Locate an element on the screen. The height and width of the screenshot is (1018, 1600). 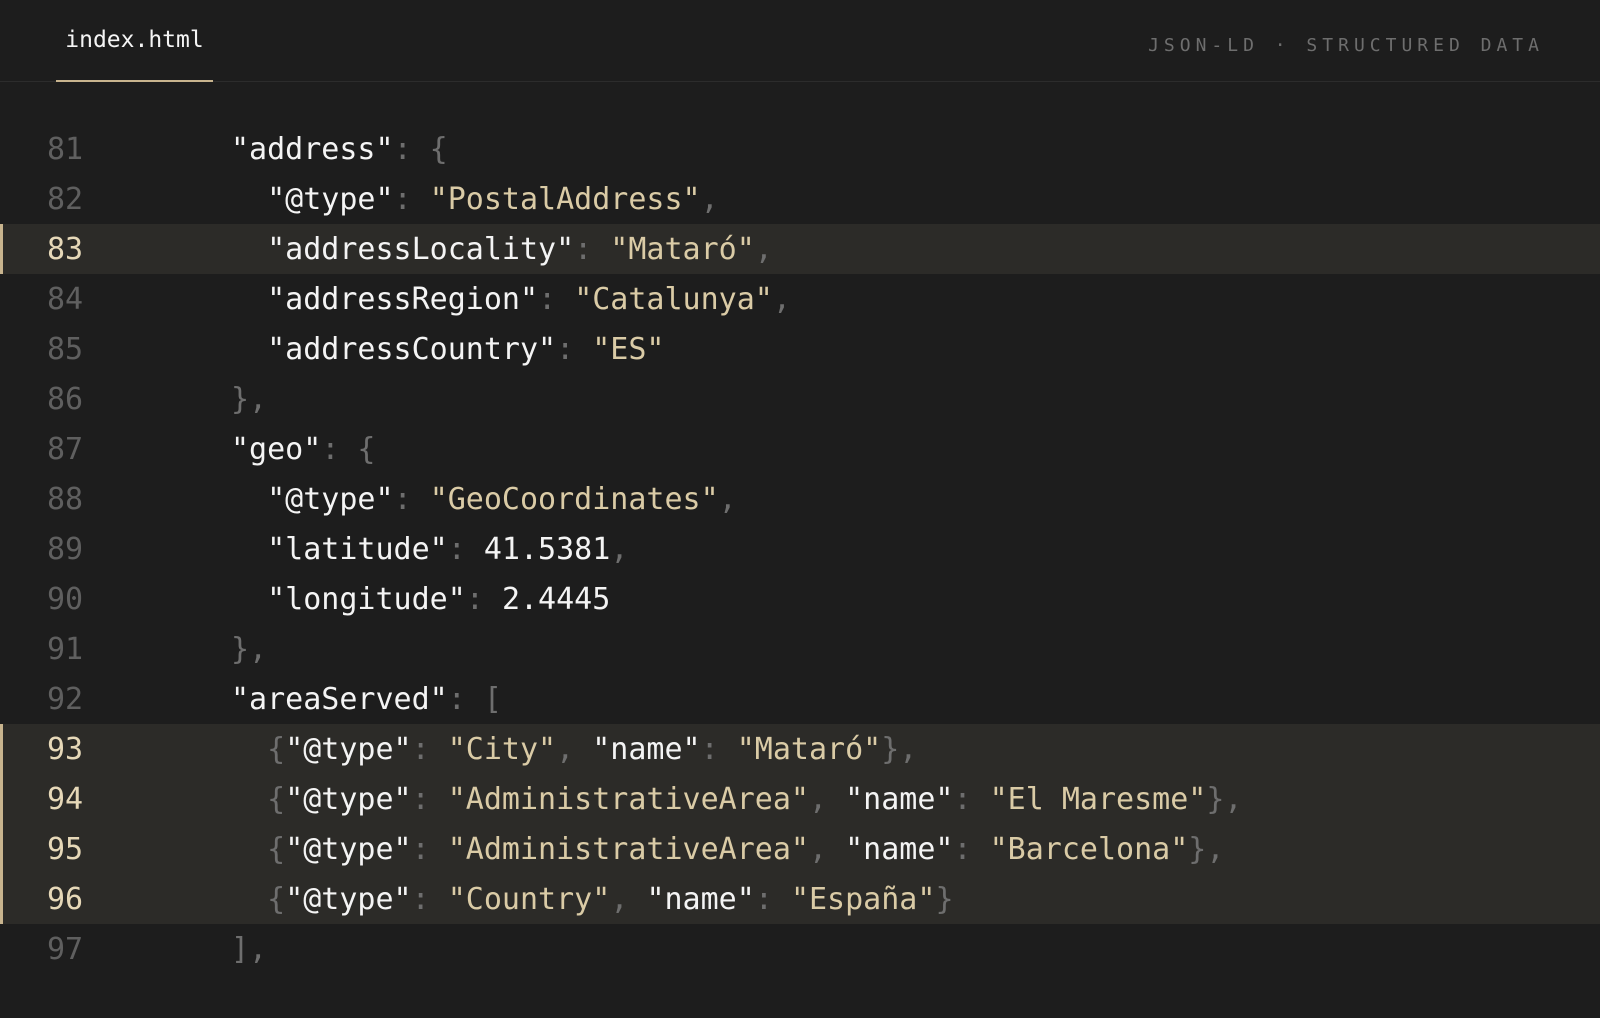
json-key: "addressRegion" is located at coordinates (403, 299).